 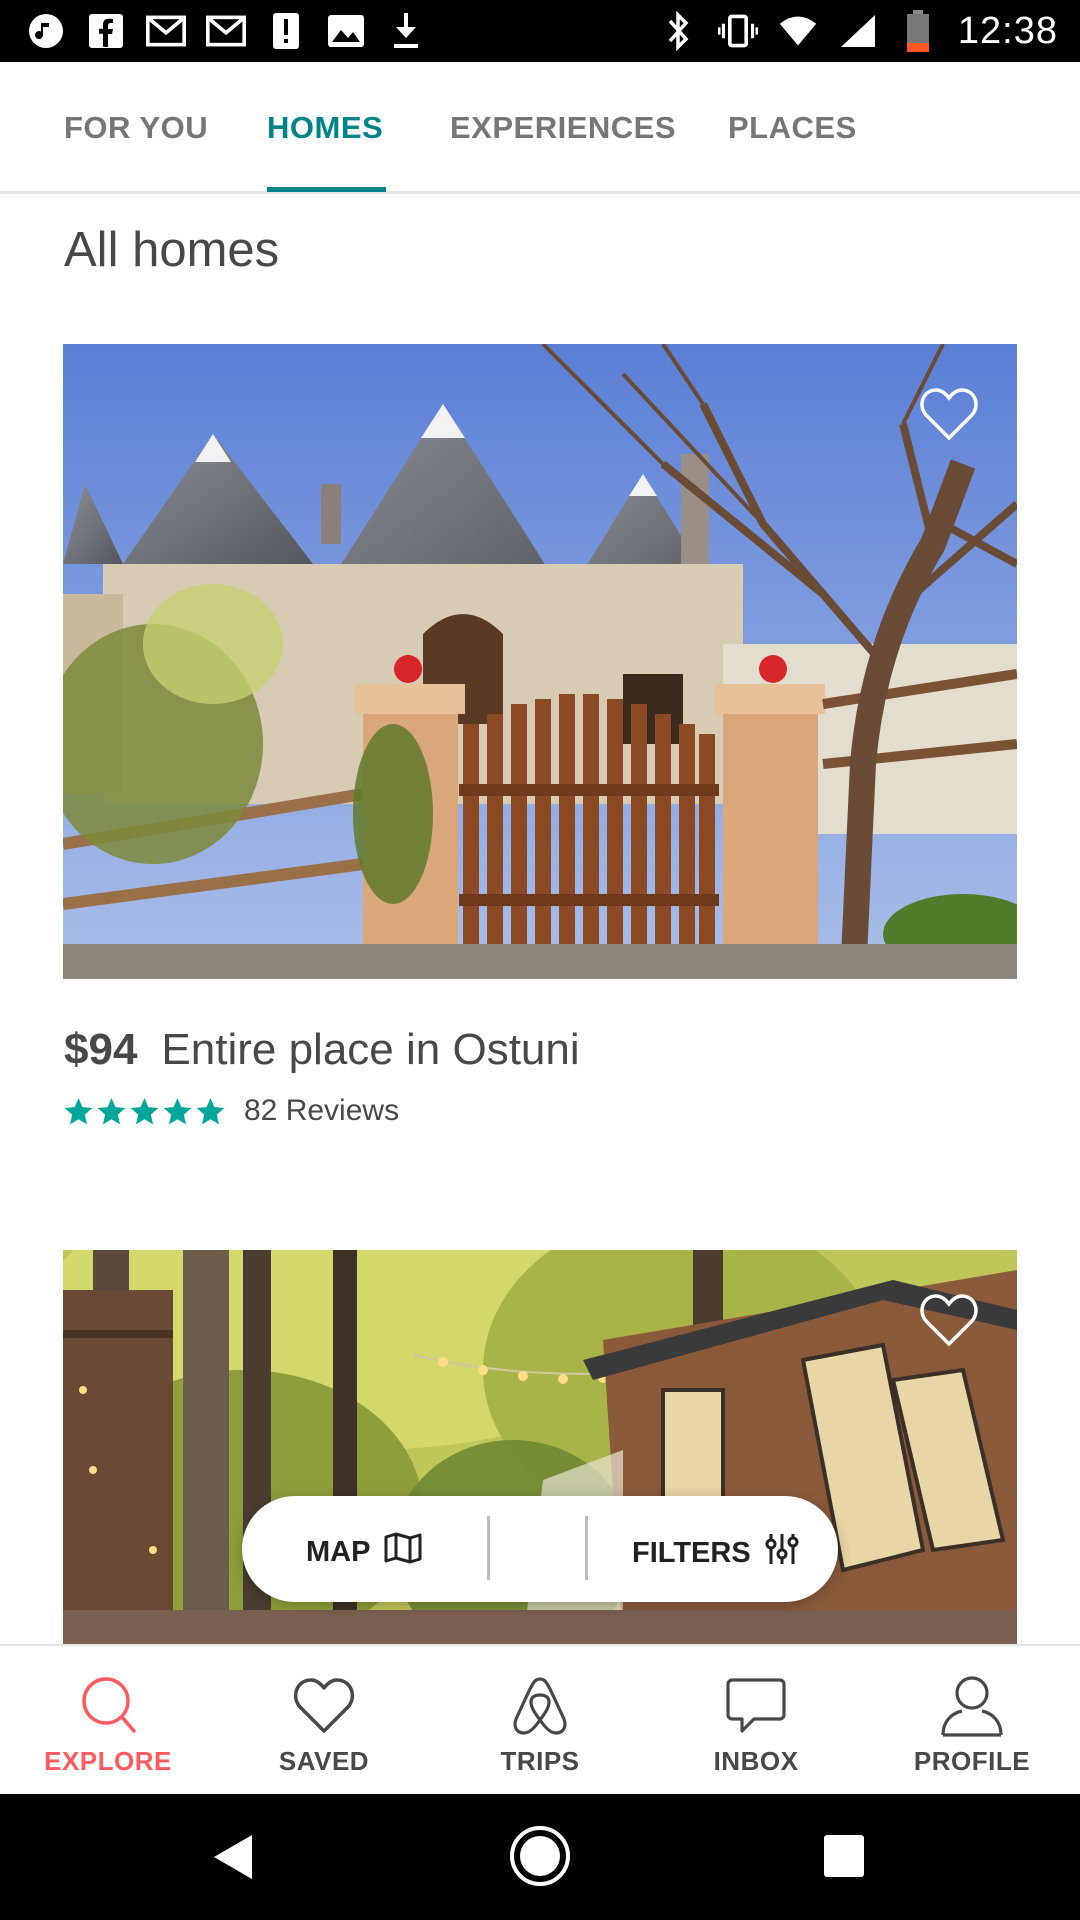 What do you see at coordinates (324, 1706) in the screenshot?
I see `heart-icon` at bounding box center [324, 1706].